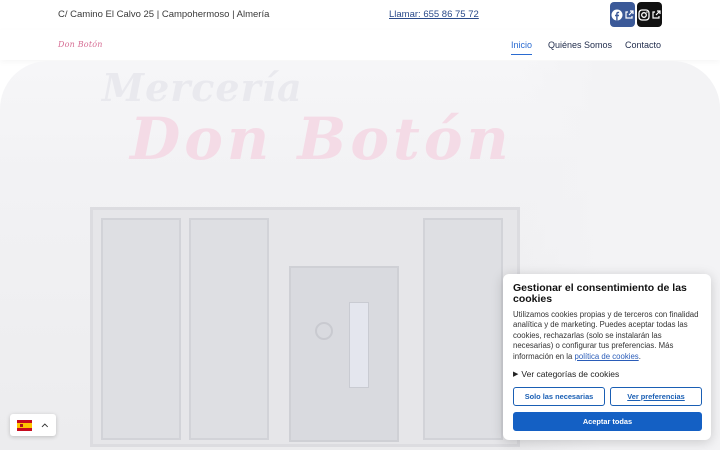 Image resolution: width=720 pixels, height=450 pixels. Describe the element at coordinates (324, 331) in the screenshot. I see `door-sign-circle` at that location.